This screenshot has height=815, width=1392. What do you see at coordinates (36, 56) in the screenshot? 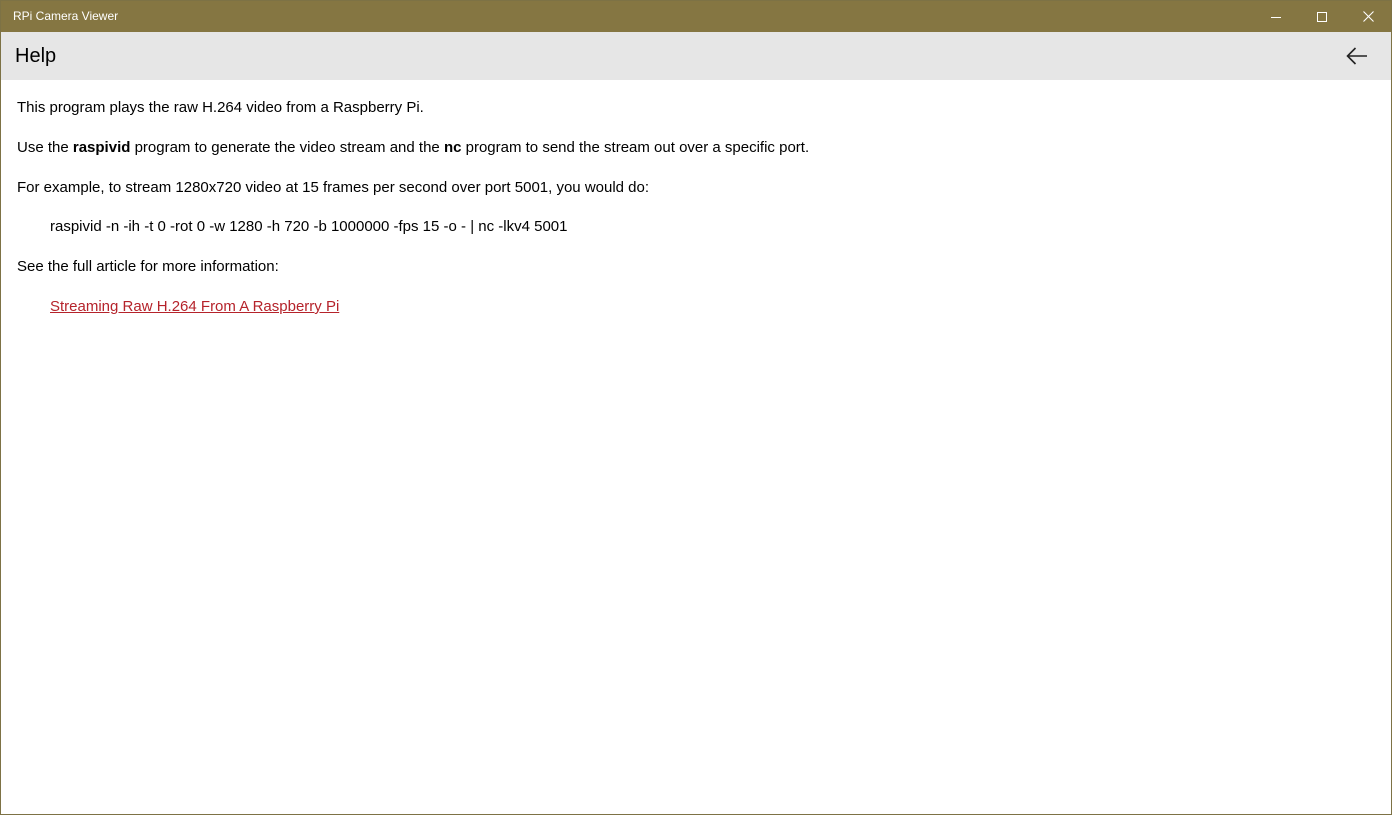
I see `page-title: Help` at bounding box center [36, 56].